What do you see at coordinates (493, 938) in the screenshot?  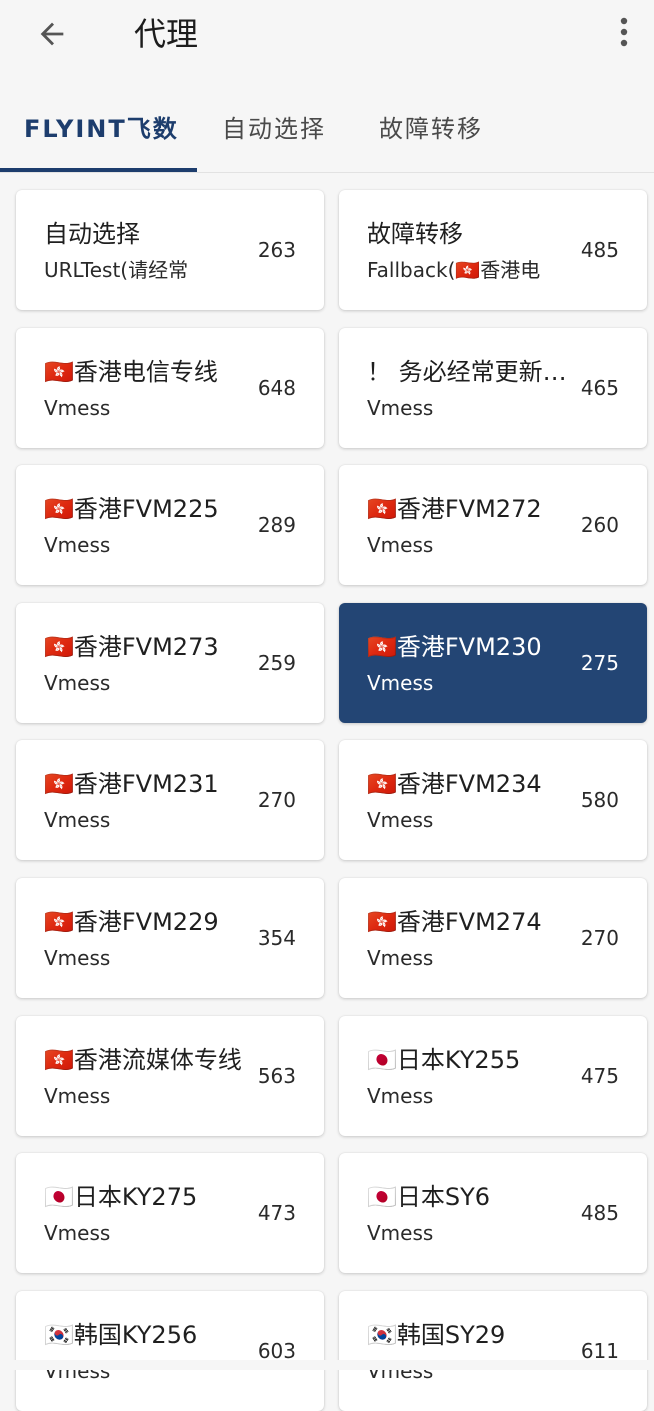 I see `proxy-card: 🇭🇰香港FVM274 Vmess 270` at bounding box center [493, 938].